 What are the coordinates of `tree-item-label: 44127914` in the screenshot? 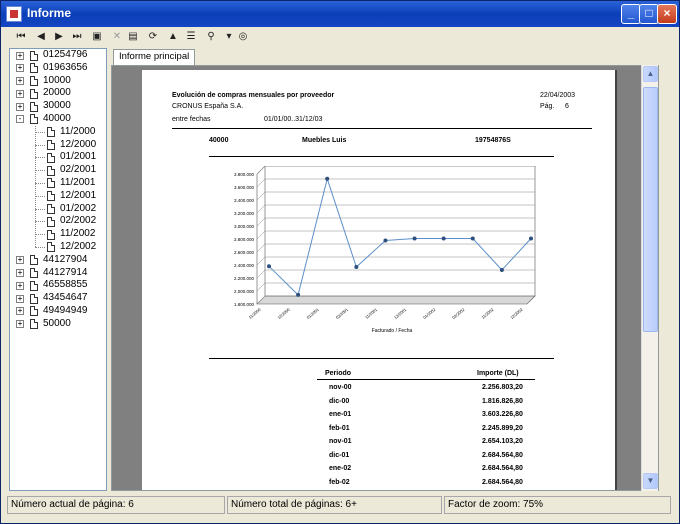 It's located at (65, 272).